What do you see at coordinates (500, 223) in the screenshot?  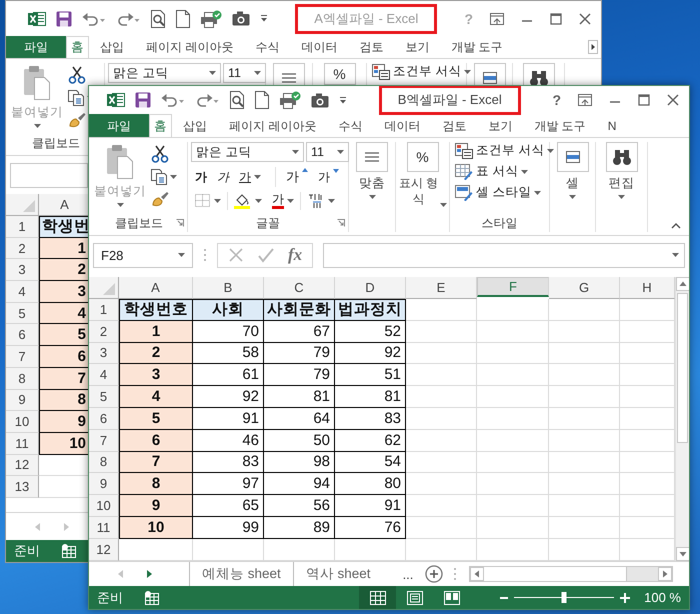 I see `group-label: 스타일` at bounding box center [500, 223].